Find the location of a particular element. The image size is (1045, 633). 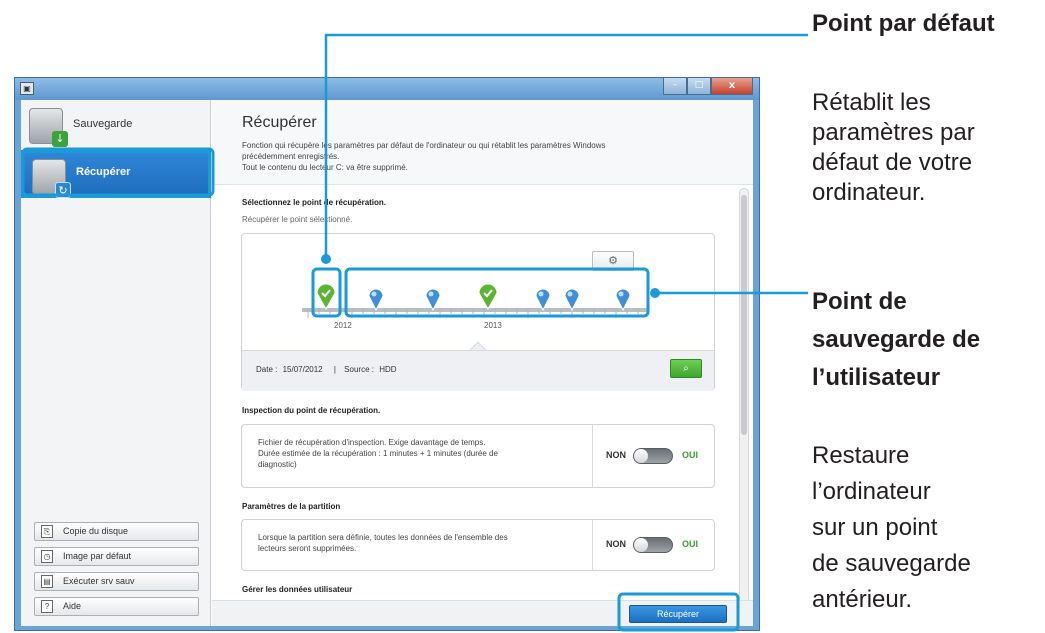

annotation-line: défaut de votre is located at coordinates (892, 162).